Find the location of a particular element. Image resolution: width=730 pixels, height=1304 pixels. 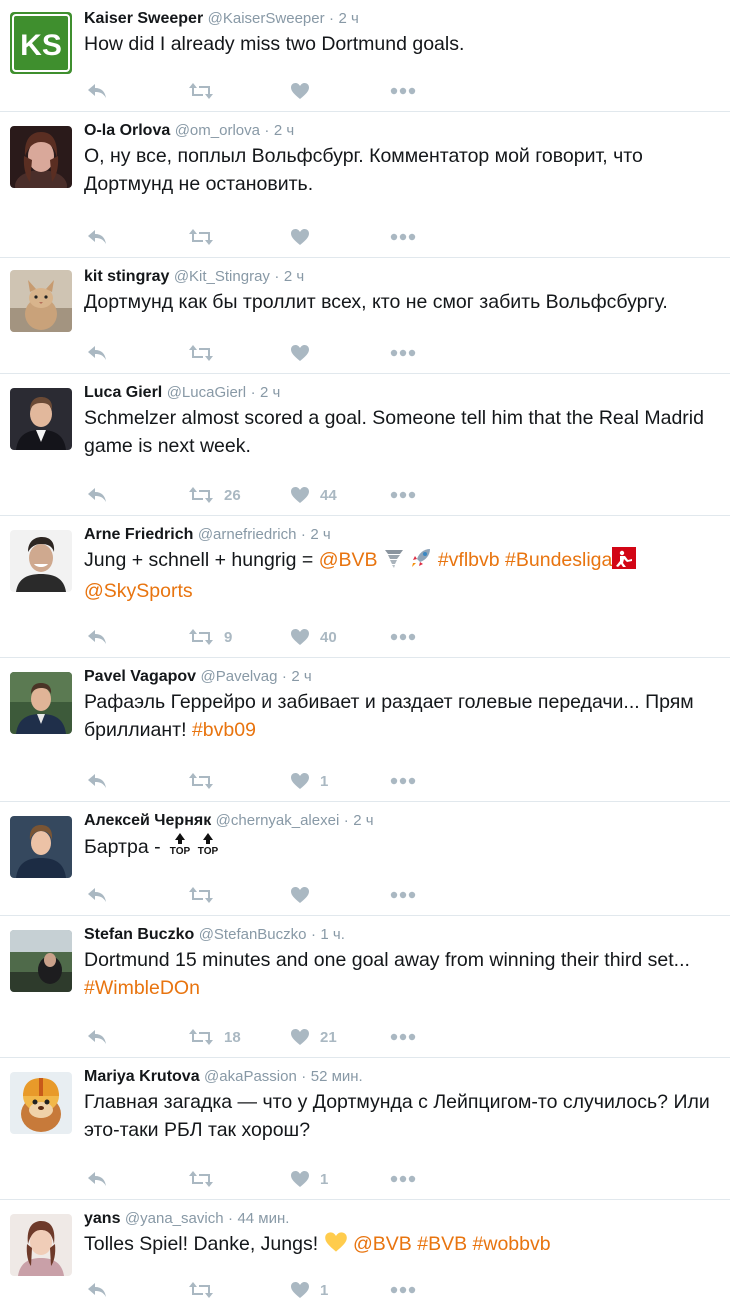

hashtag-link: #vflbvb is located at coordinates (469, 560).